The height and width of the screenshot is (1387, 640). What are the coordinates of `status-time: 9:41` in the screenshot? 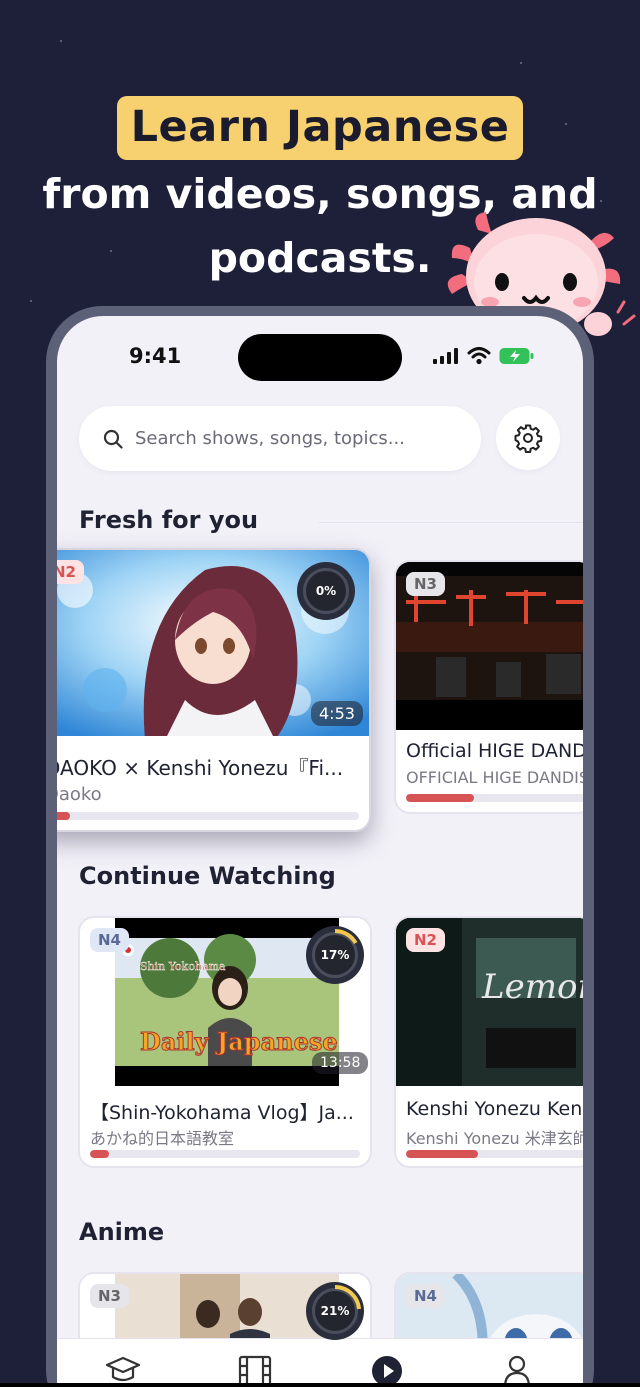 It's located at (155, 356).